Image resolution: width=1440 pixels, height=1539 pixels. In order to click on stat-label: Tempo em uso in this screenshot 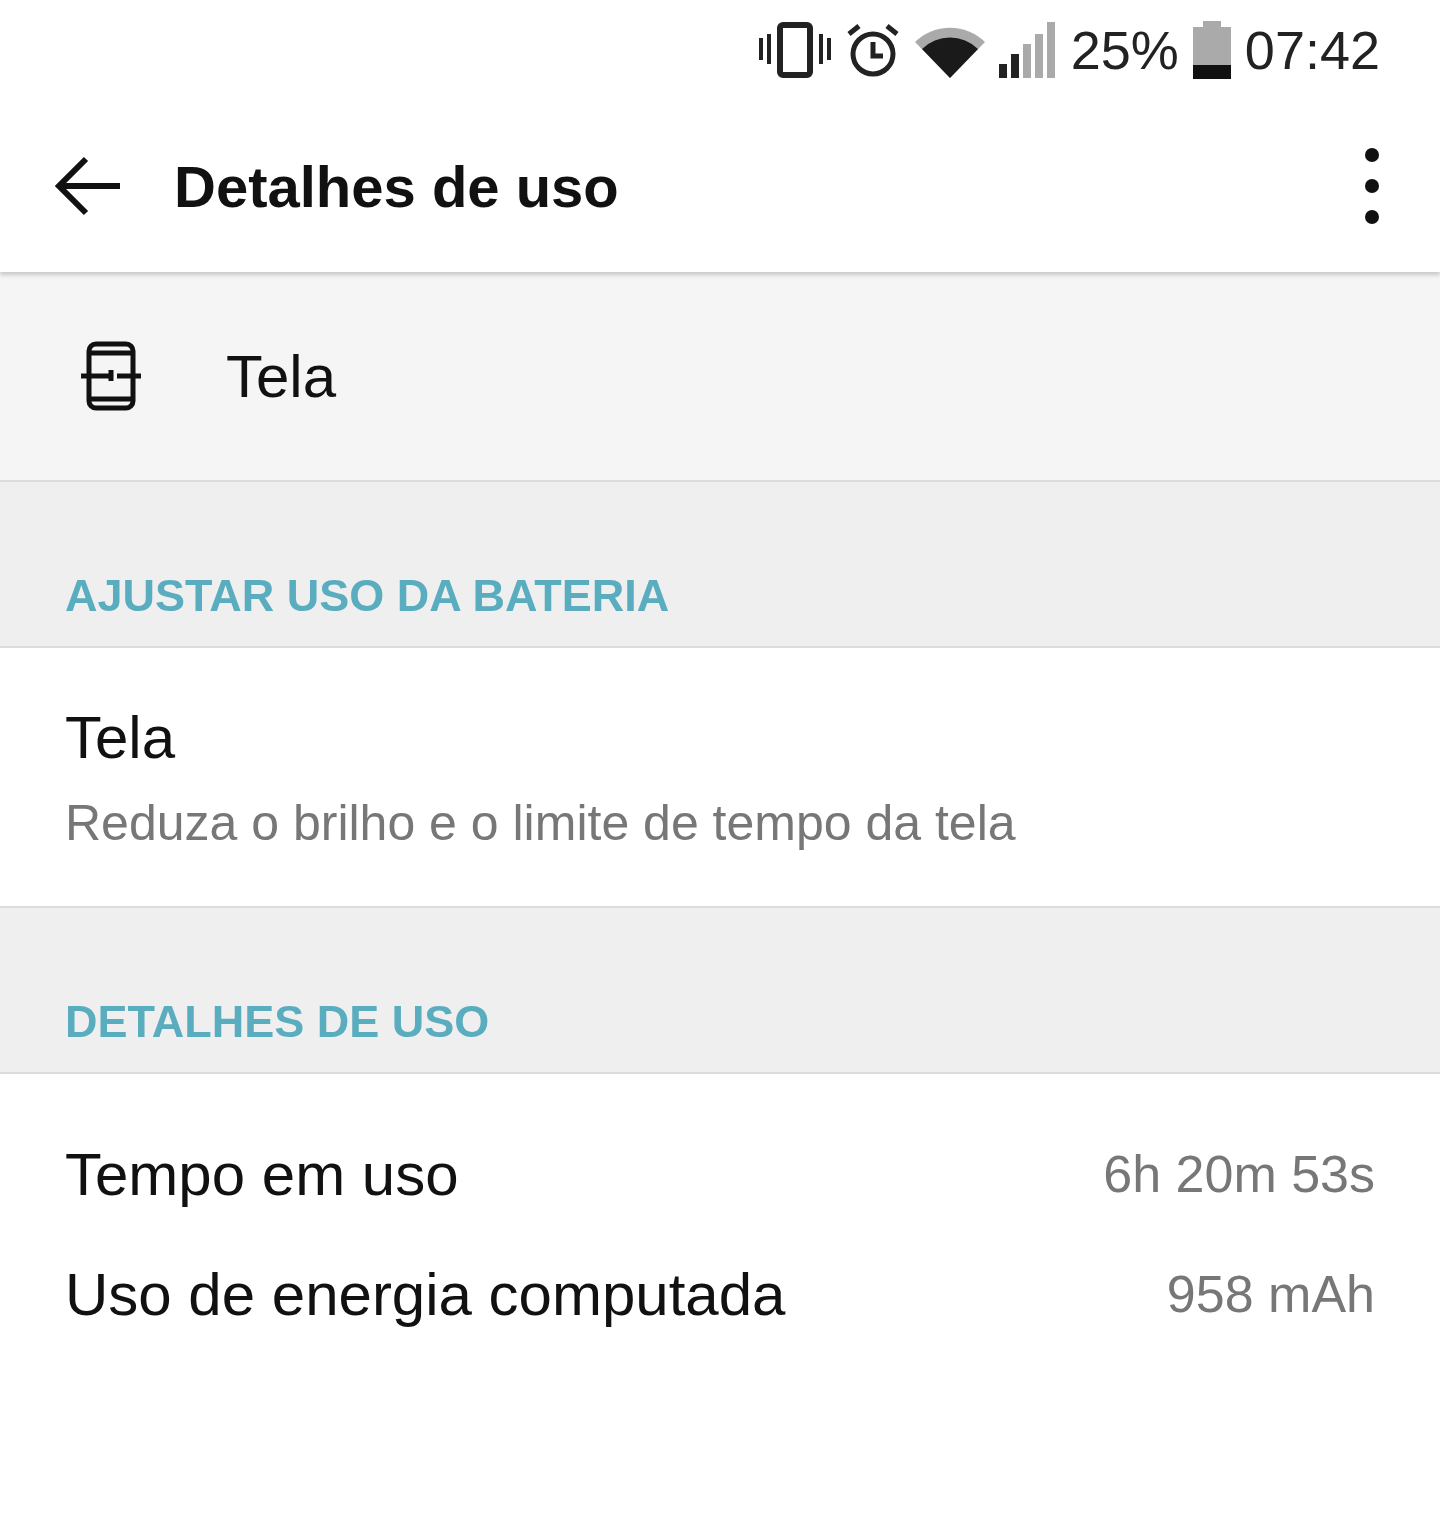, I will do `click(262, 1174)`.